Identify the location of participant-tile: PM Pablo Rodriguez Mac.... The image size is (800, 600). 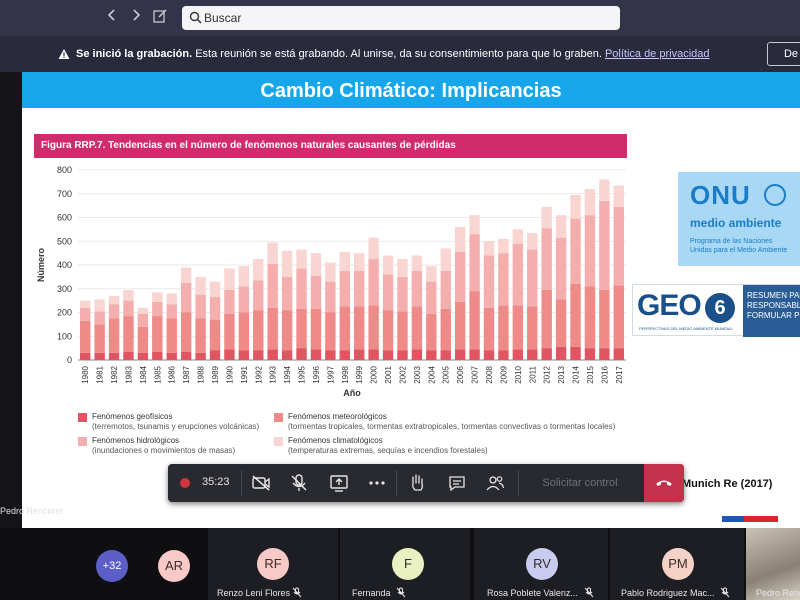
(677, 564).